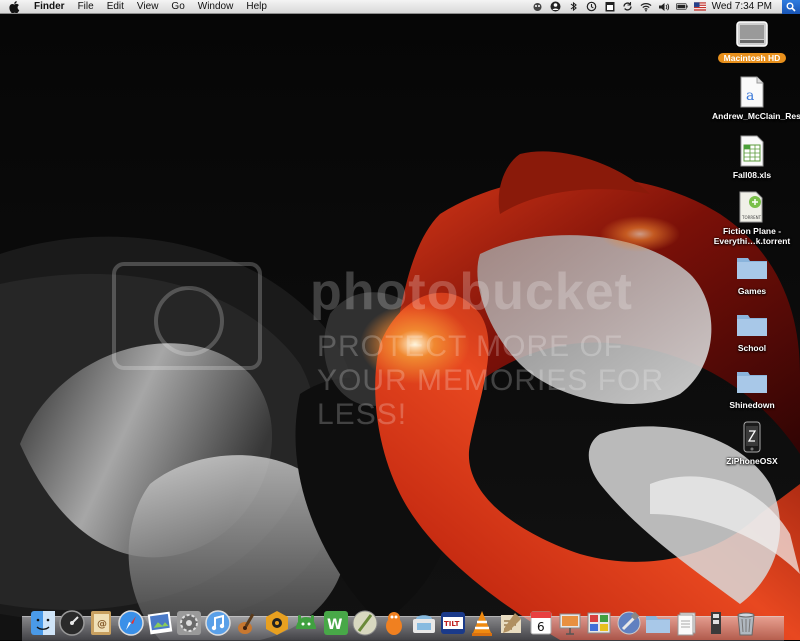  I want to click on svg-text: TILT, so click(452, 624).